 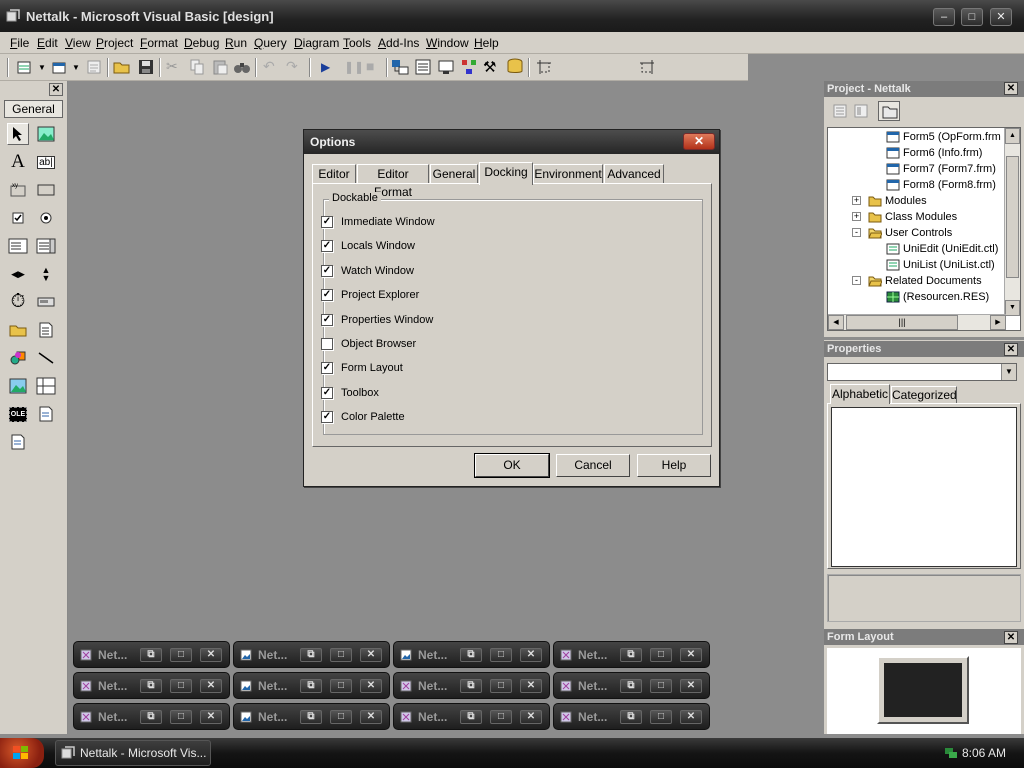 I want to click on tab-environment: Environment, so click(x=568, y=174).